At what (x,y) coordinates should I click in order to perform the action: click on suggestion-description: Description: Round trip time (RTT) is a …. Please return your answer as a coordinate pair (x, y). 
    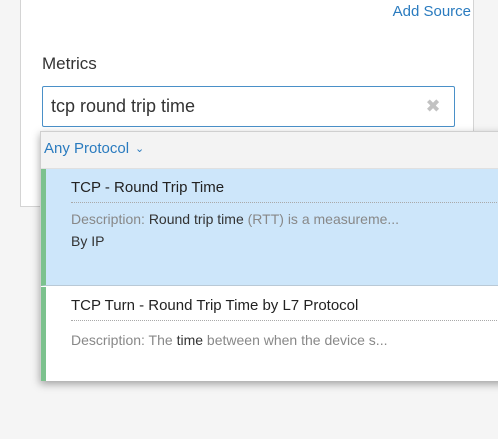
    Looking at the image, I should click on (284, 219).